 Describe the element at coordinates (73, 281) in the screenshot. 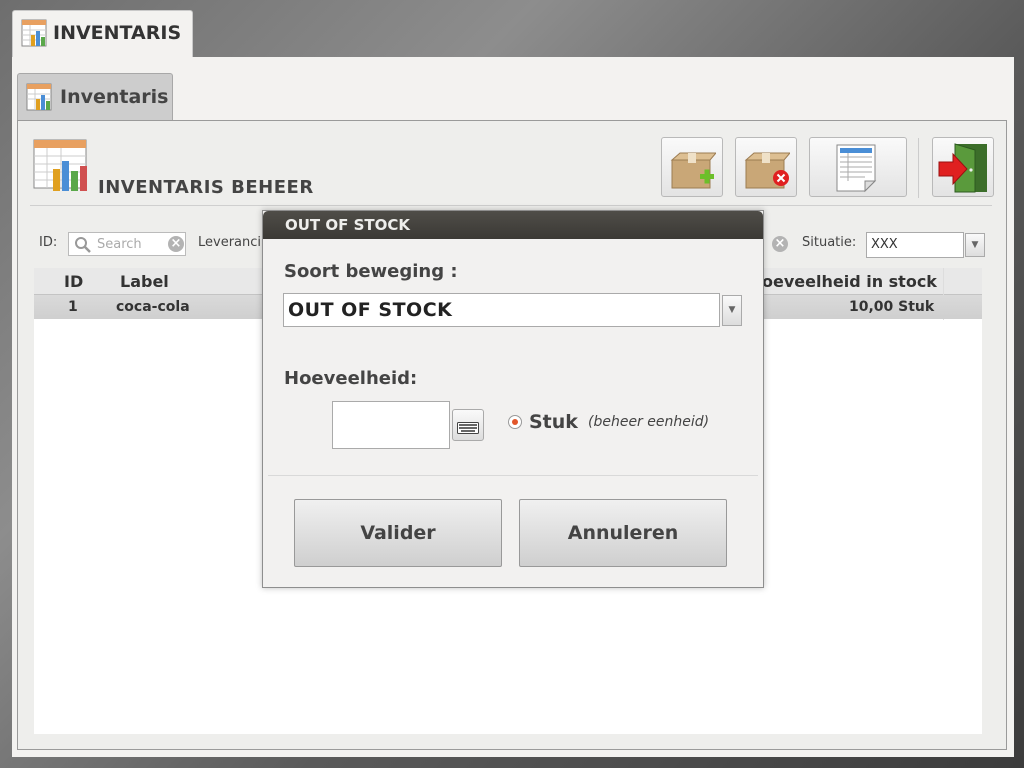

I see `column-header-id: ID` at that location.